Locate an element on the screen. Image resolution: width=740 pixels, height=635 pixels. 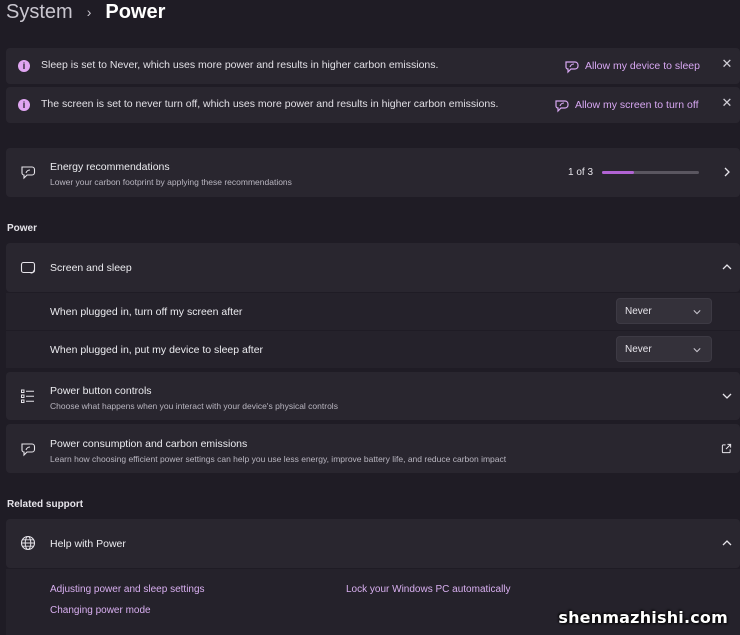
chevron-right-icon is located at coordinates (727, 172).